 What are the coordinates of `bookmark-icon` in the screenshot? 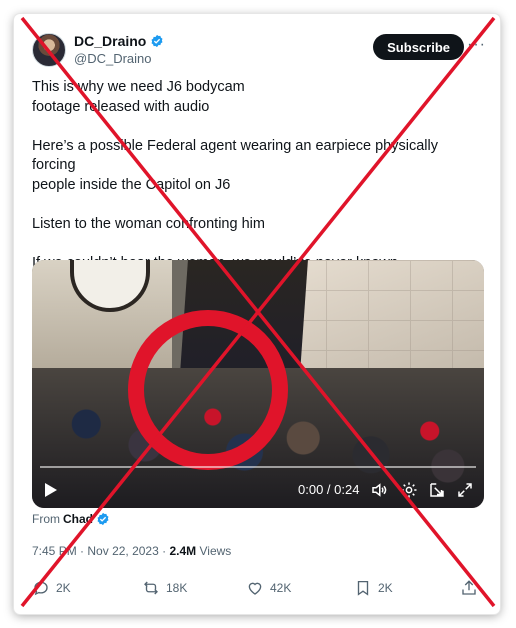 It's located at (363, 588).